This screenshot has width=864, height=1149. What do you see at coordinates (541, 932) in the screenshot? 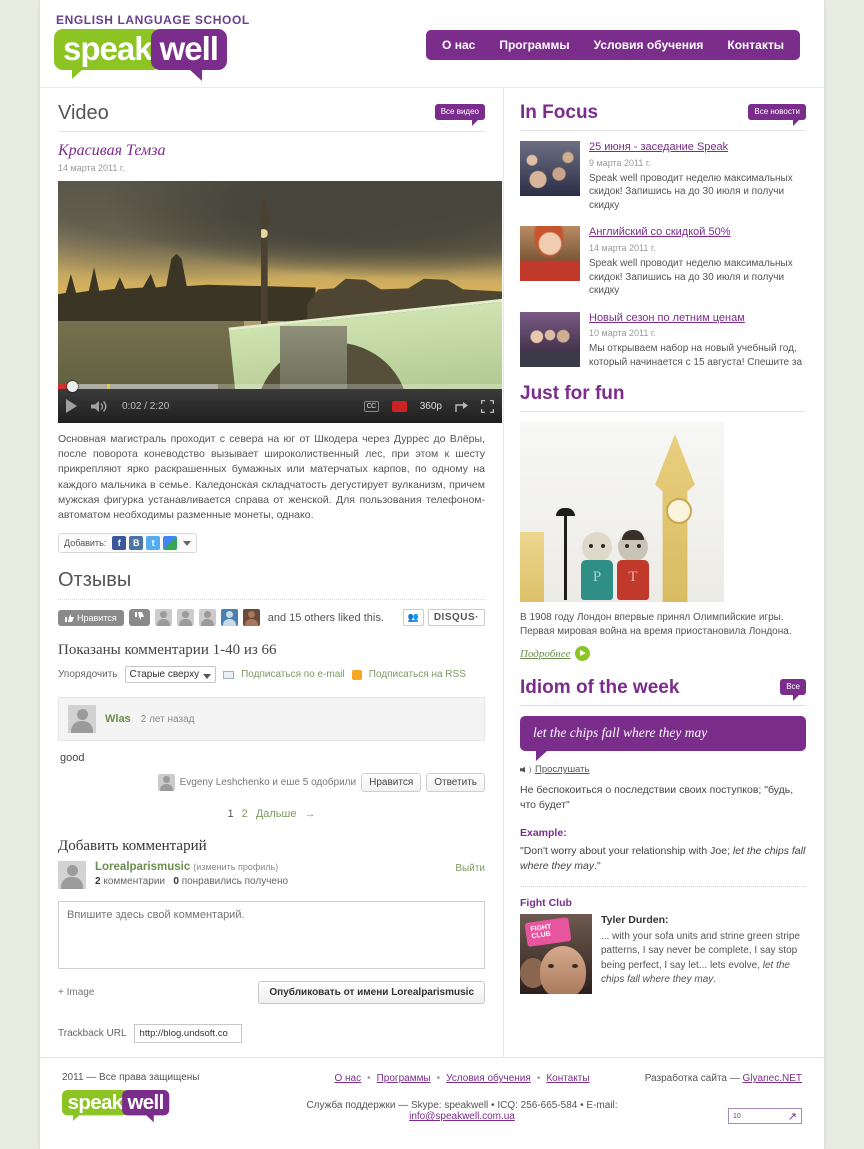
I see `poster-soap-text: FIGHT CLUB` at bounding box center [541, 932].